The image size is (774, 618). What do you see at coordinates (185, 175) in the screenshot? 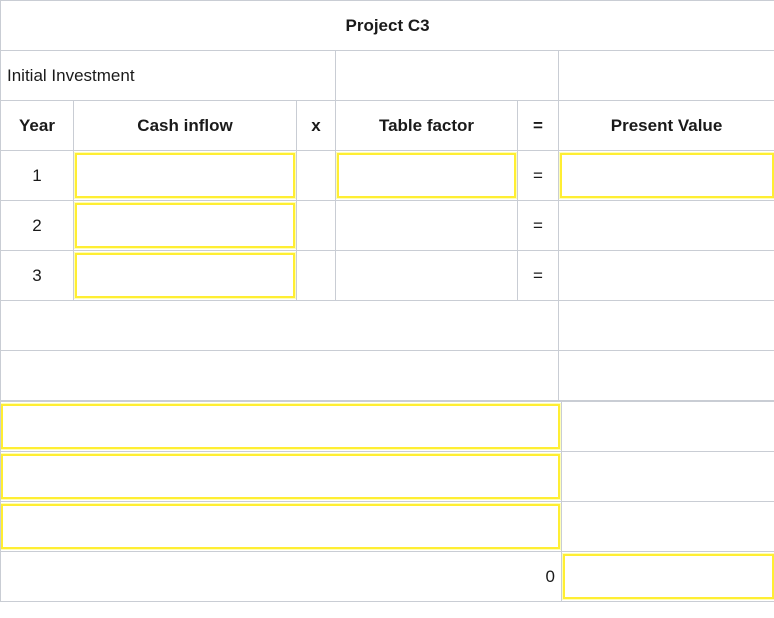
I see `row-1-cash-inflow-input` at bounding box center [185, 175].